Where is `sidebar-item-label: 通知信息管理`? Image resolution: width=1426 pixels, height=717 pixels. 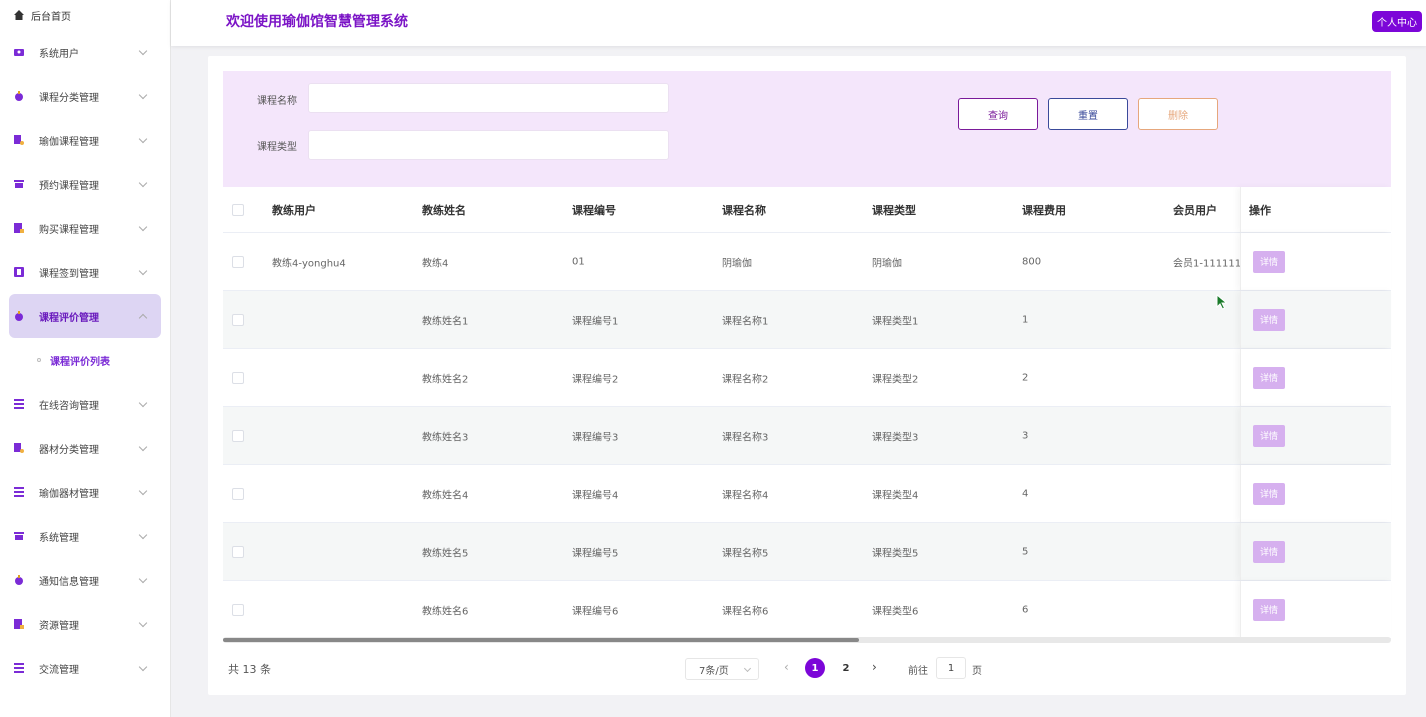 sidebar-item-label: 通知信息管理 is located at coordinates (69, 582).